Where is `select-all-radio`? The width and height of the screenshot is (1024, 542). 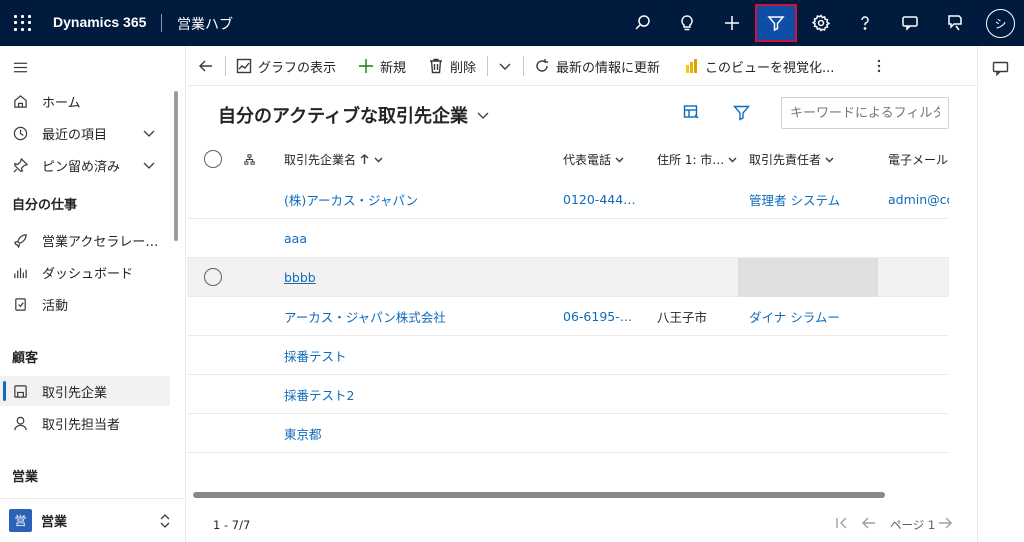 select-all-radio is located at coordinates (213, 159).